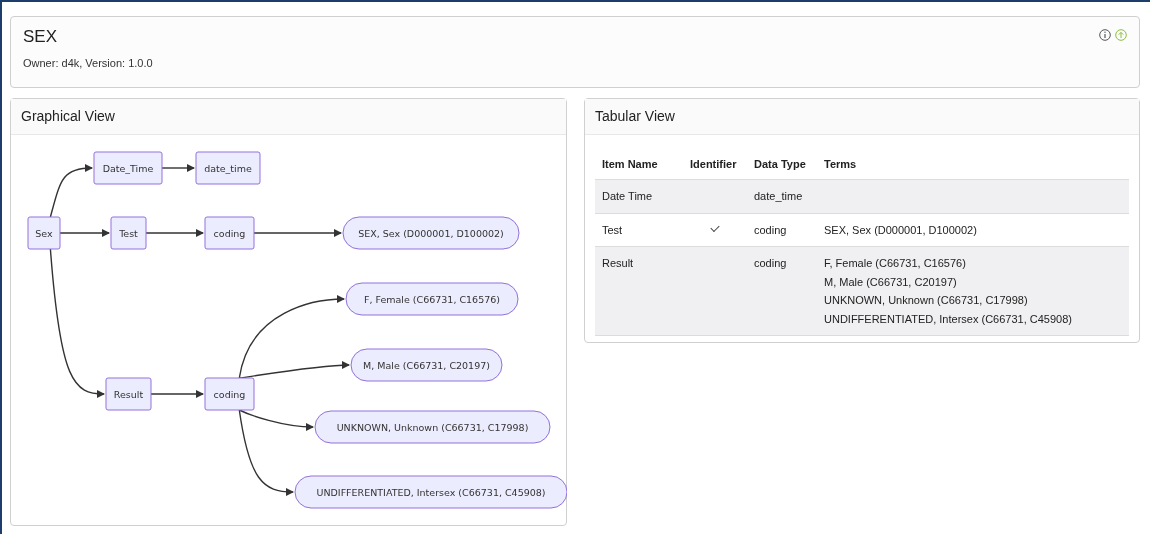 This screenshot has height=534, width=1150. What do you see at coordinates (41, 37) in the screenshot?
I see `page-title: SEX` at bounding box center [41, 37].